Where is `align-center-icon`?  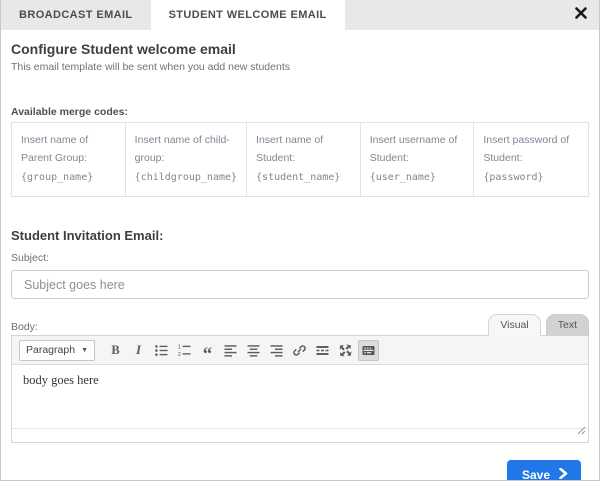 align-center-icon is located at coordinates (253, 351).